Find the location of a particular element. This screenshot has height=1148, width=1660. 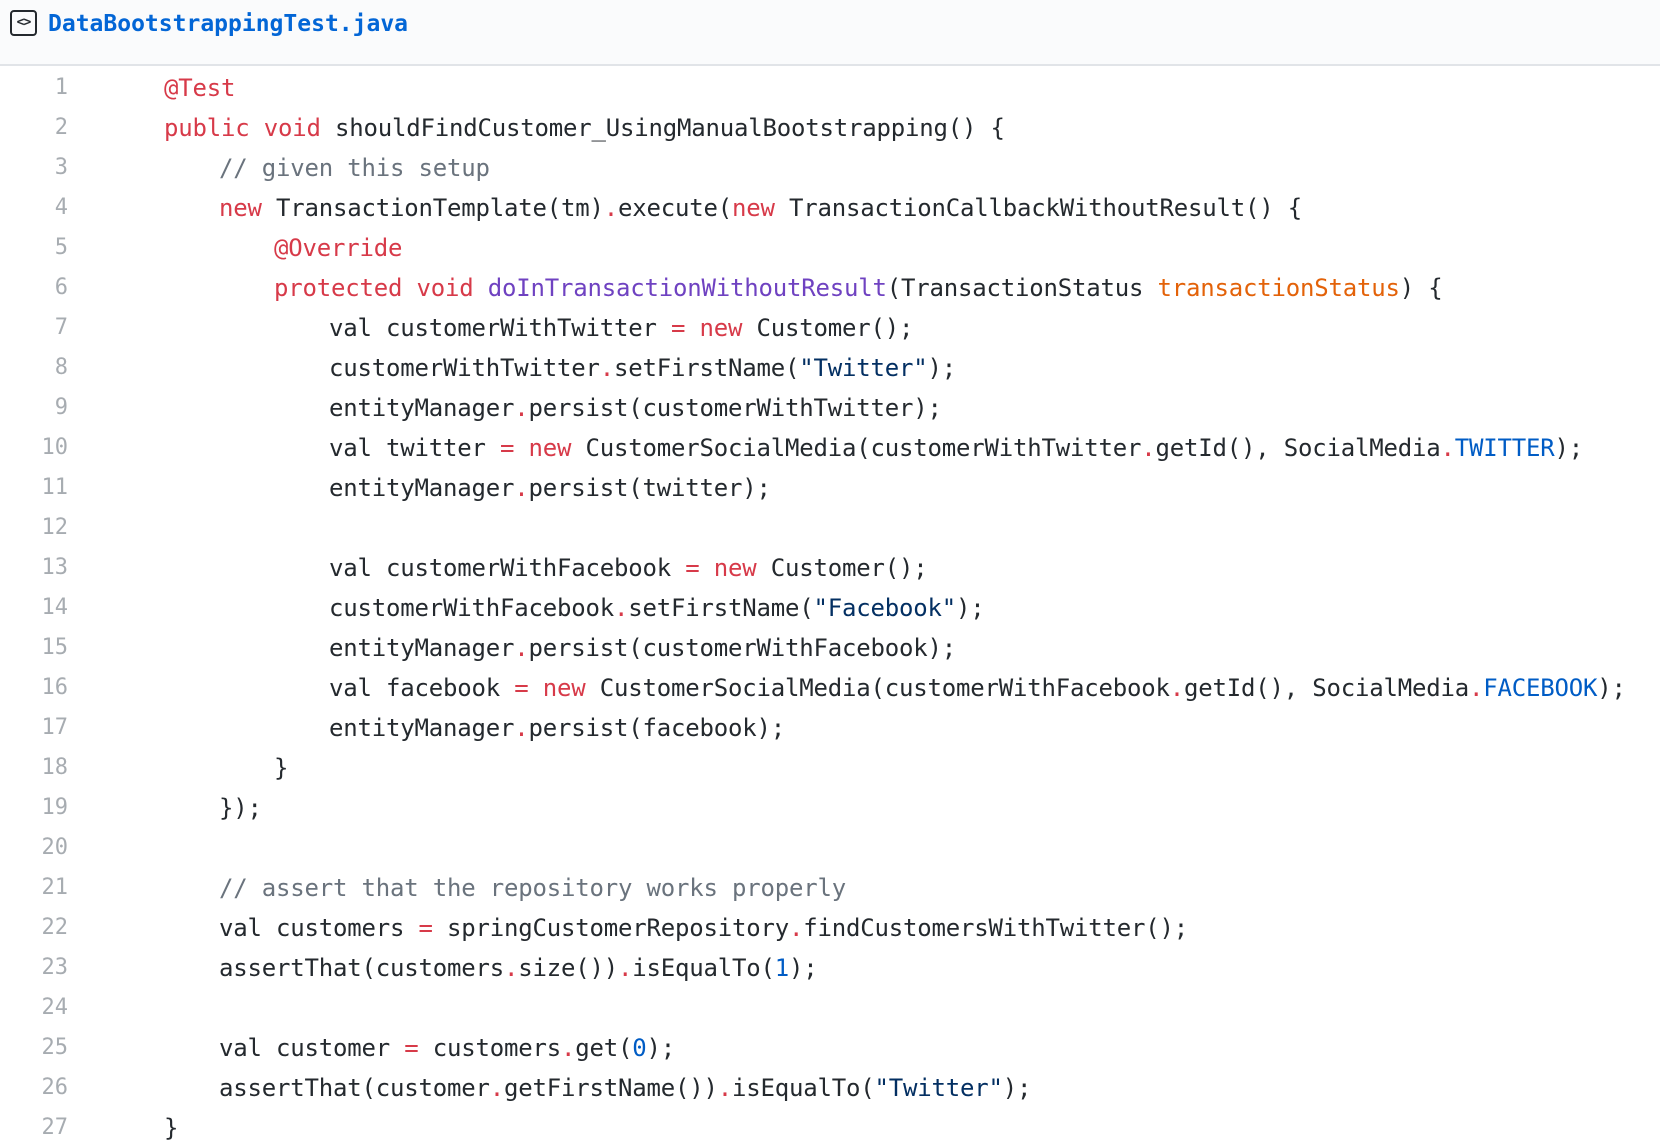

code-token: }); is located at coordinates (240, 808).